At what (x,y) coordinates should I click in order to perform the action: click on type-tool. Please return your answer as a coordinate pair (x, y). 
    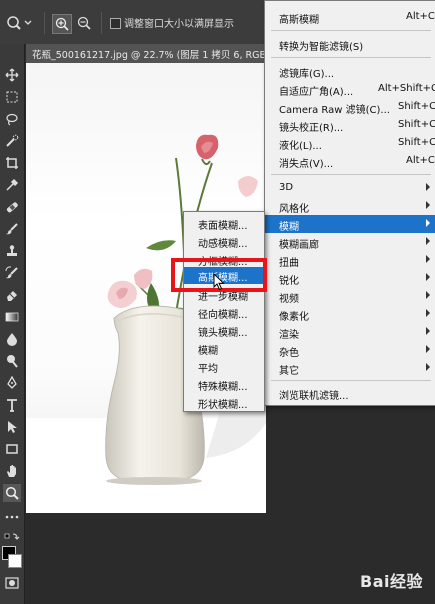
    Looking at the image, I should click on (12, 405).